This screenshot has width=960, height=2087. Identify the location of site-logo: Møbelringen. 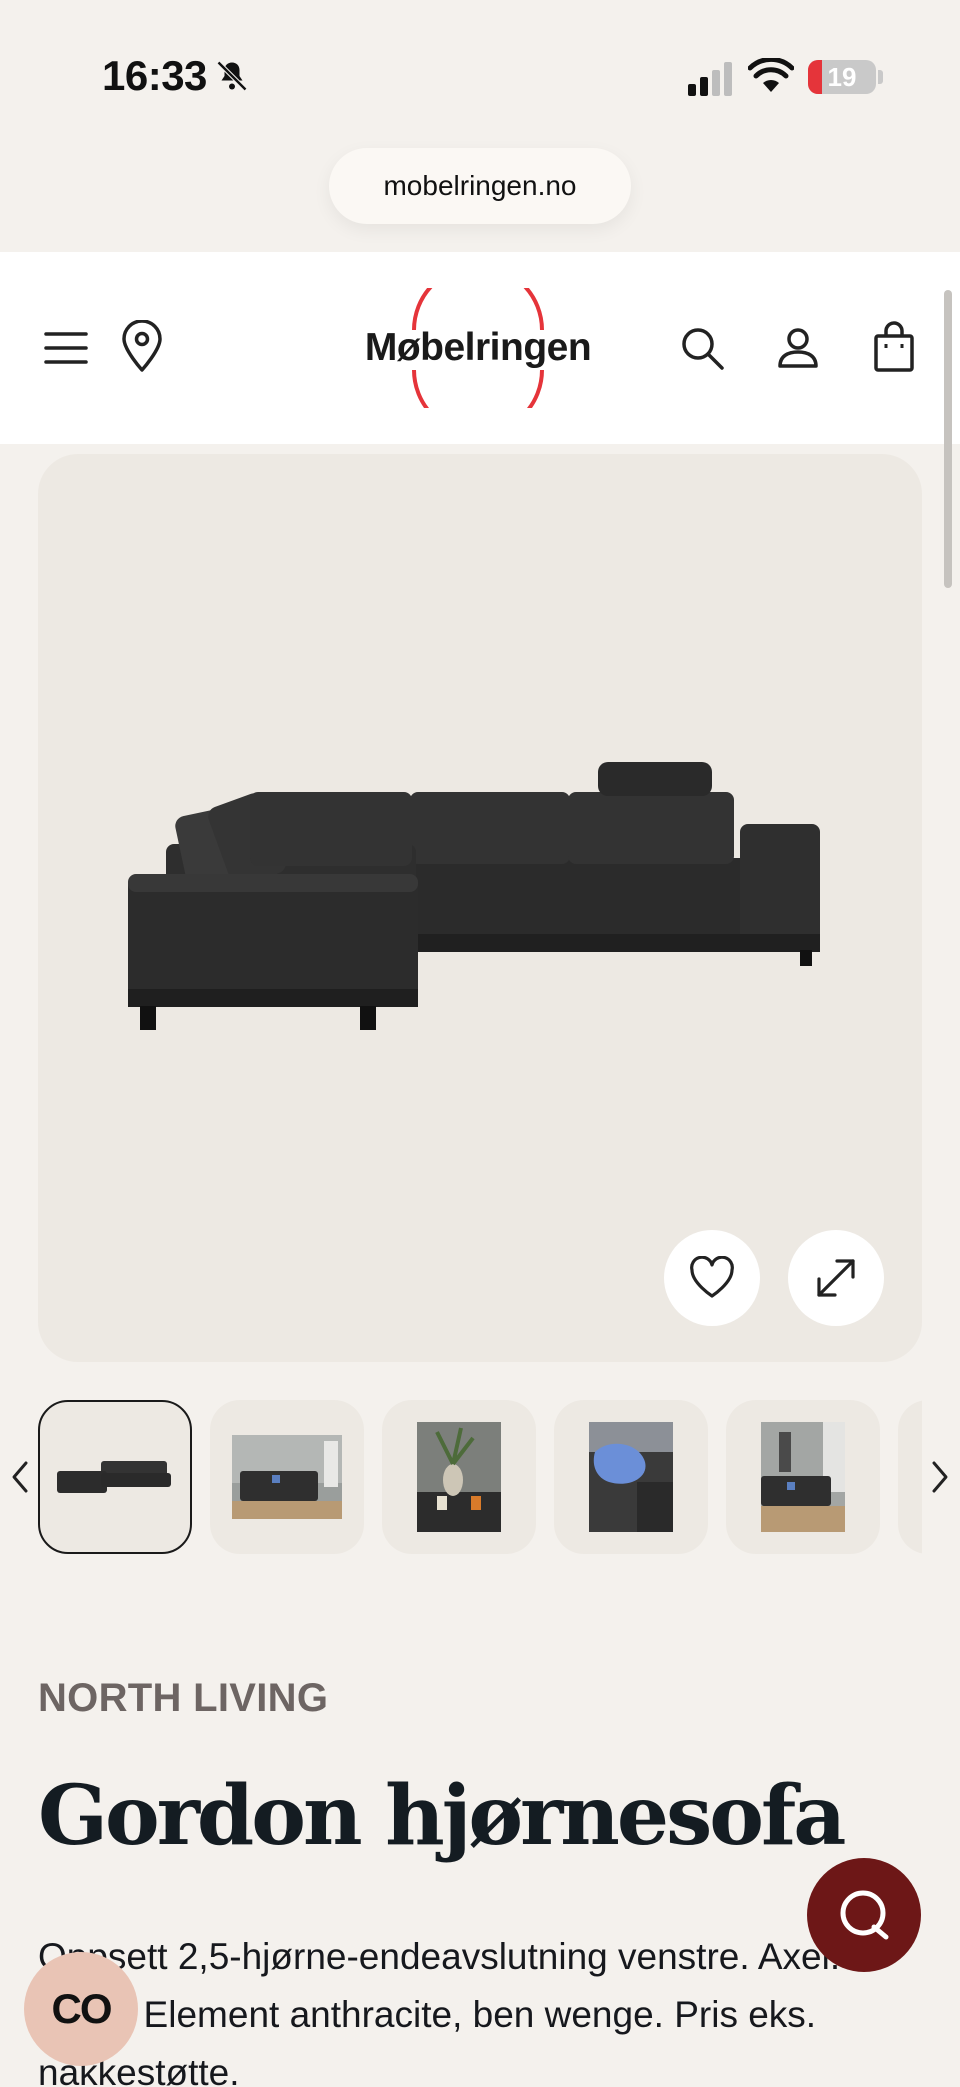
(478, 348).